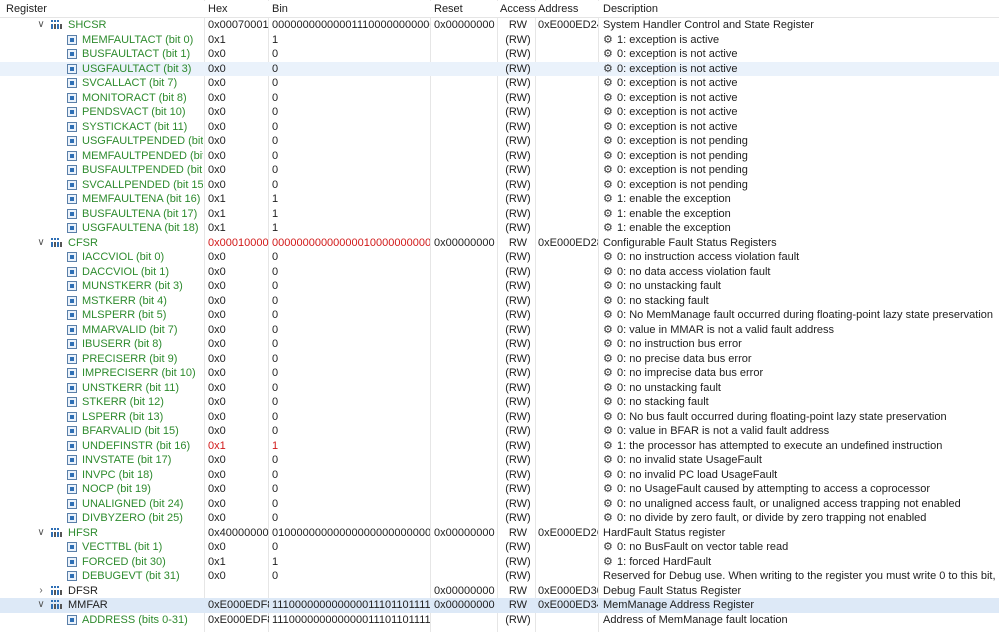  Describe the element at coordinates (466, 9) in the screenshot. I see `column-header-reset: Reset` at that location.